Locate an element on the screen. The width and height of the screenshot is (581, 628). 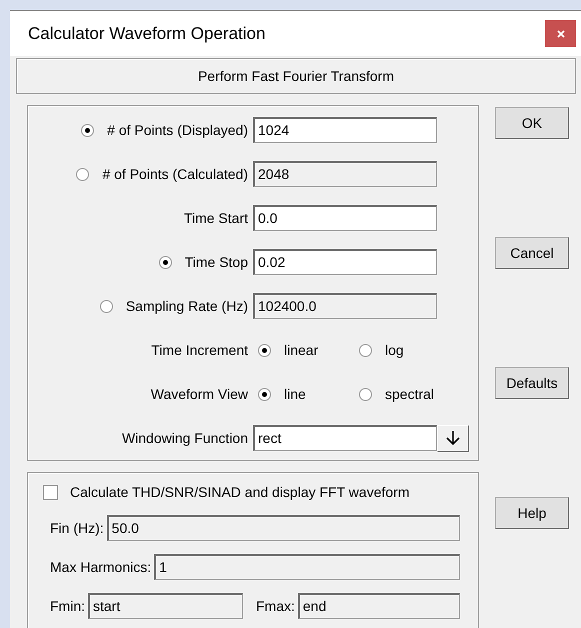
radio-label: spectral is located at coordinates (409, 394).